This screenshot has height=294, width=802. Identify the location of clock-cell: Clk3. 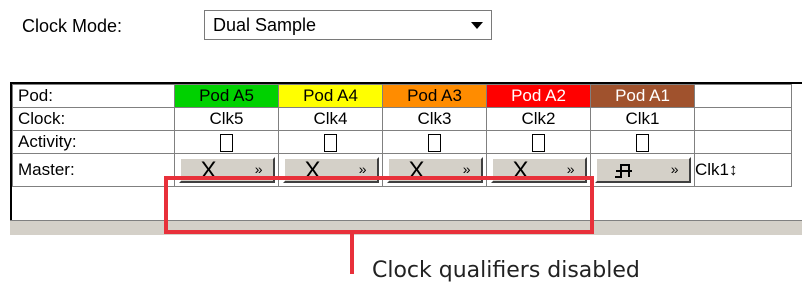
(434, 119).